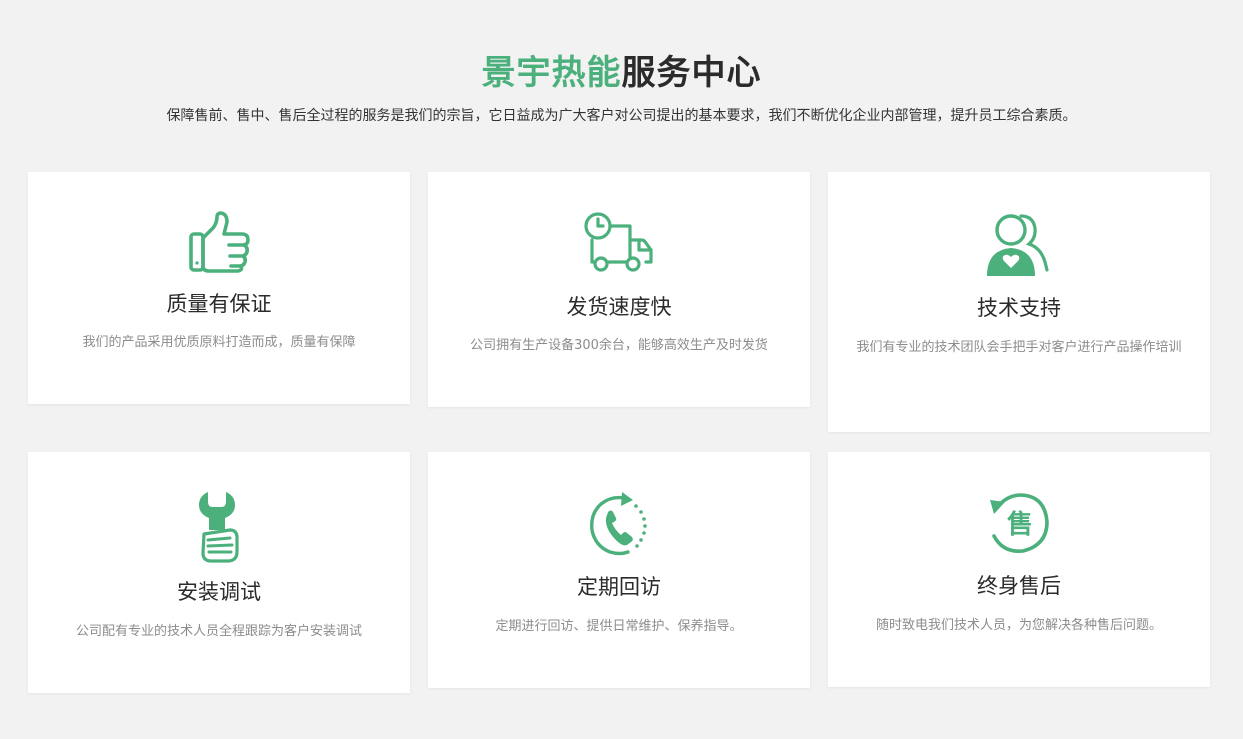 Image resolution: width=1243 pixels, height=739 pixels. Describe the element at coordinates (1019, 308) in the screenshot. I see `service-title: 技术支持` at that location.